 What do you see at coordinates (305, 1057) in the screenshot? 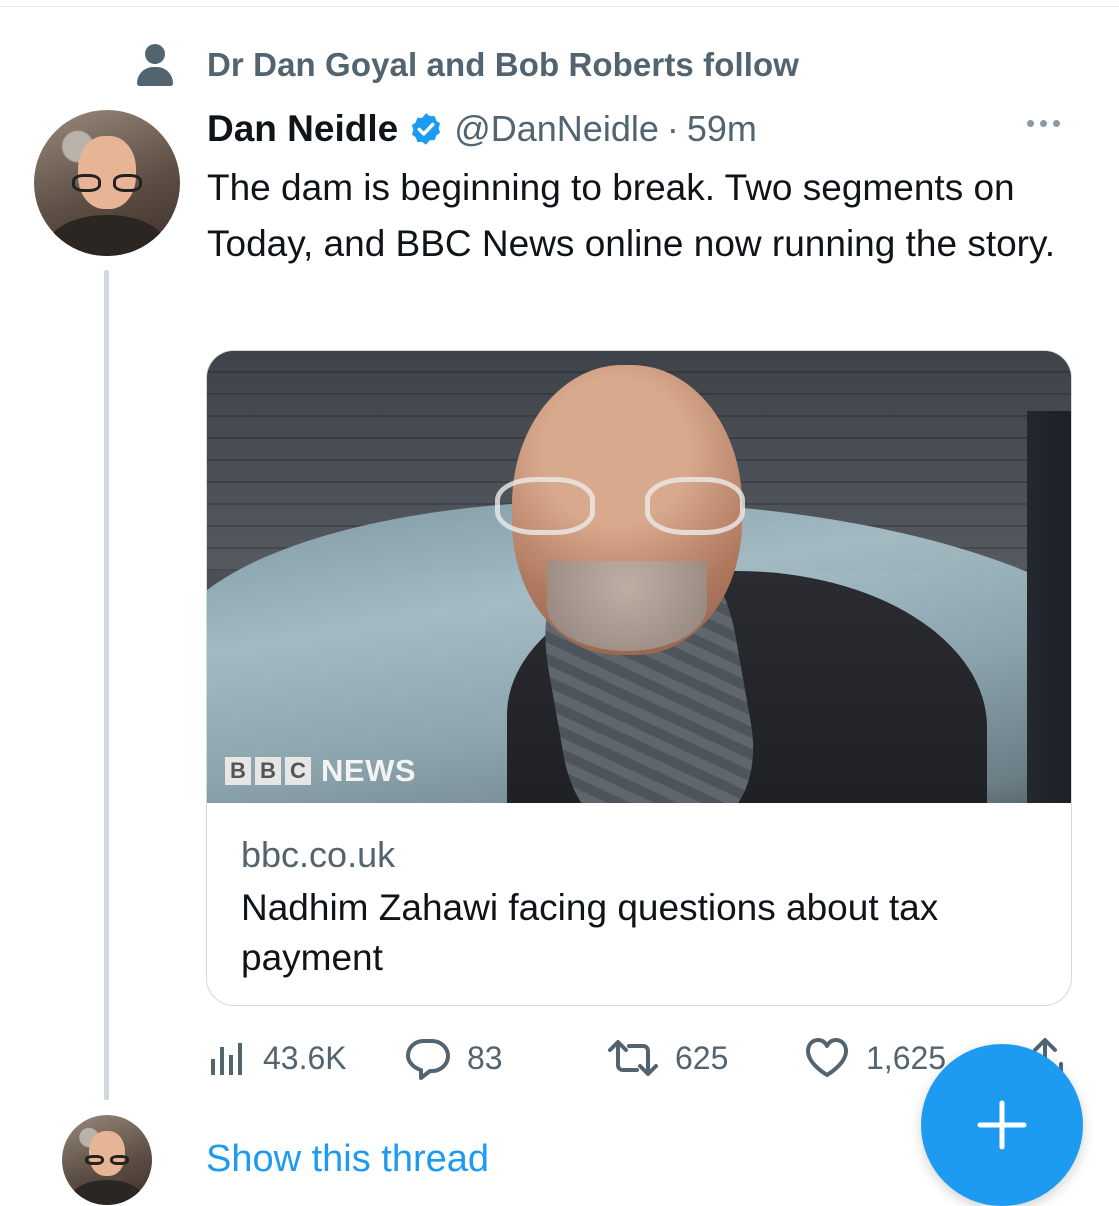
I see `views-count: 43.6K` at bounding box center [305, 1057].